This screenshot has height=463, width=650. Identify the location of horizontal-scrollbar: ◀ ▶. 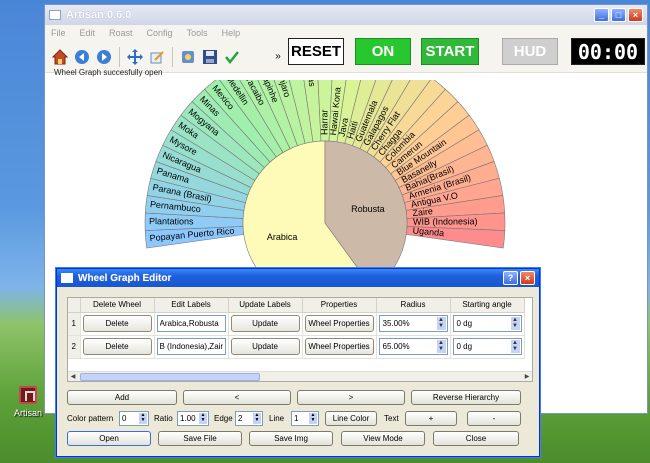
(300, 376).